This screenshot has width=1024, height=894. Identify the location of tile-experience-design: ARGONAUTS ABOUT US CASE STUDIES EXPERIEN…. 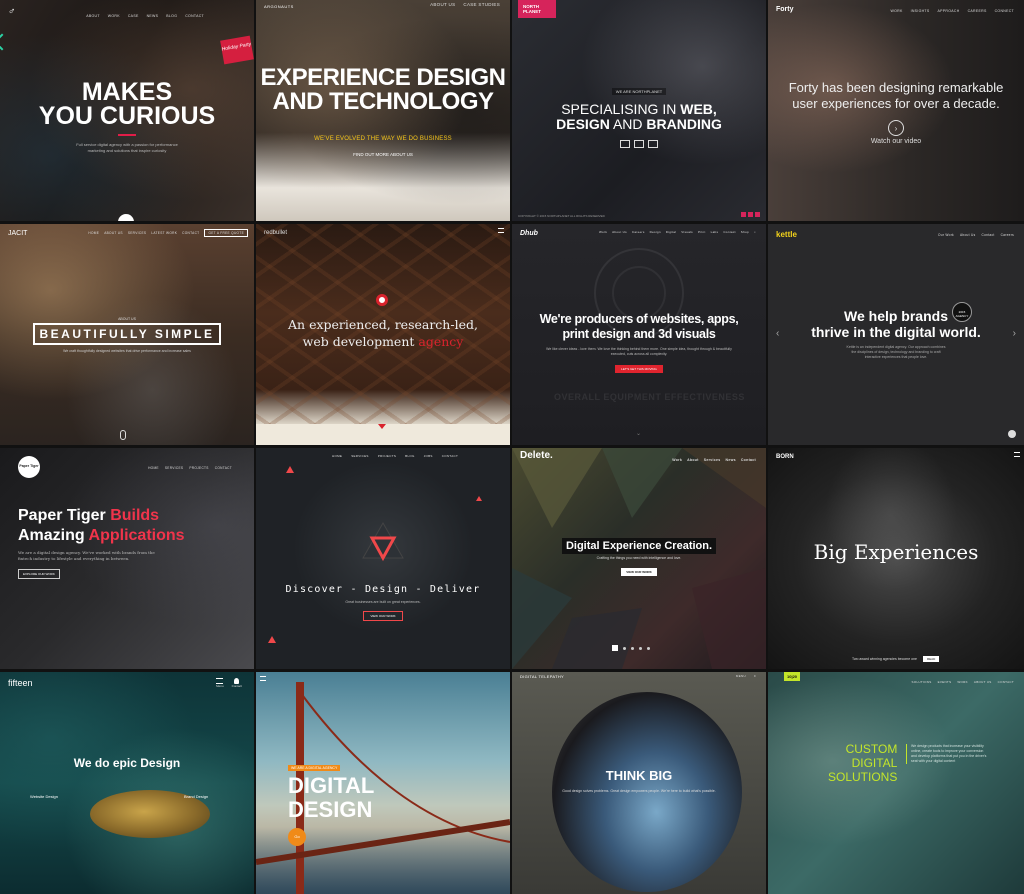
(383, 110).